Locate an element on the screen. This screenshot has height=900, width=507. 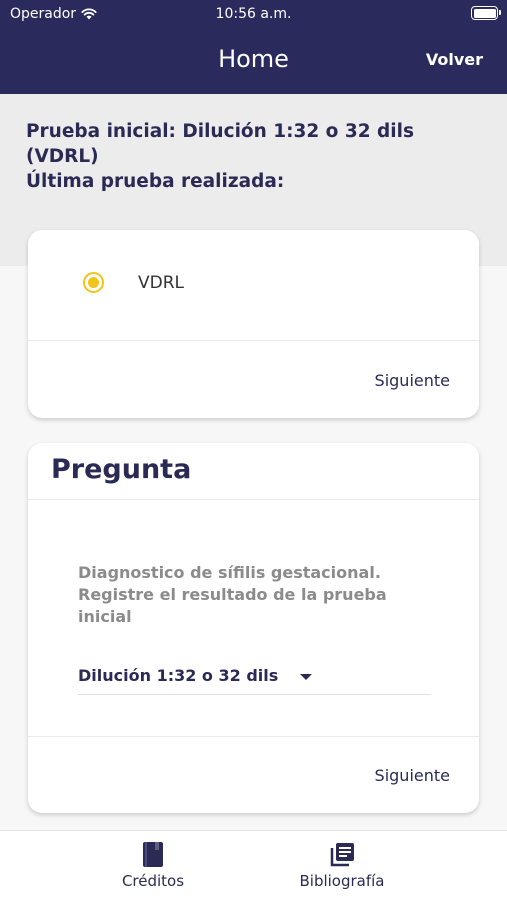
radio-option-label: VDRL is located at coordinates (161, 282).